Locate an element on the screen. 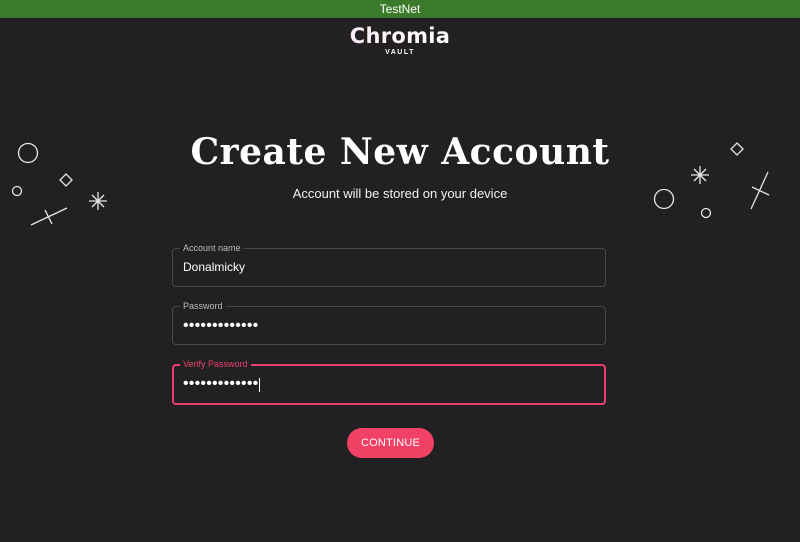 This screenshot has width=800, height=542. verify-password-value: ••••••••••••• is located at coordinates (221, 383).